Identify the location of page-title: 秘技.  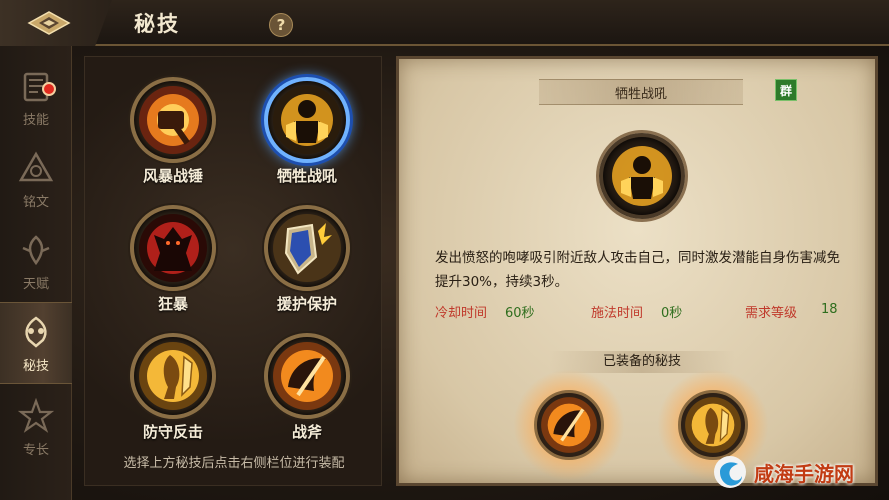
(157, 24).